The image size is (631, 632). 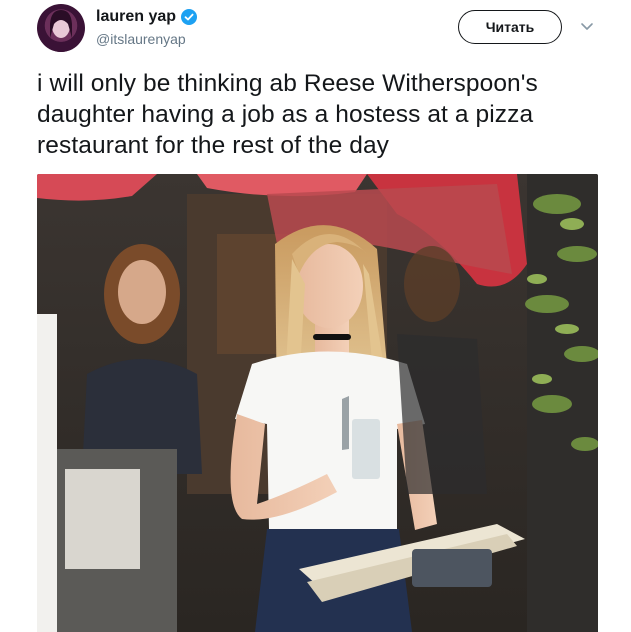 I want to click on user-handle: @itslaurenyap, so click(x=141, y=39).